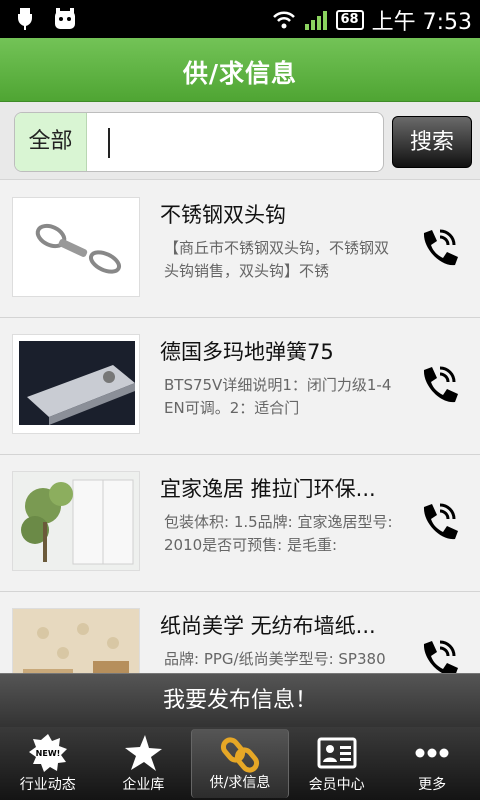 The height and width of the screenshot is (800, 480). What do you see at coordinates (421, 22) in the screenshot?
I see `clock: 上午 7:53` at bounding box center [421, 22].